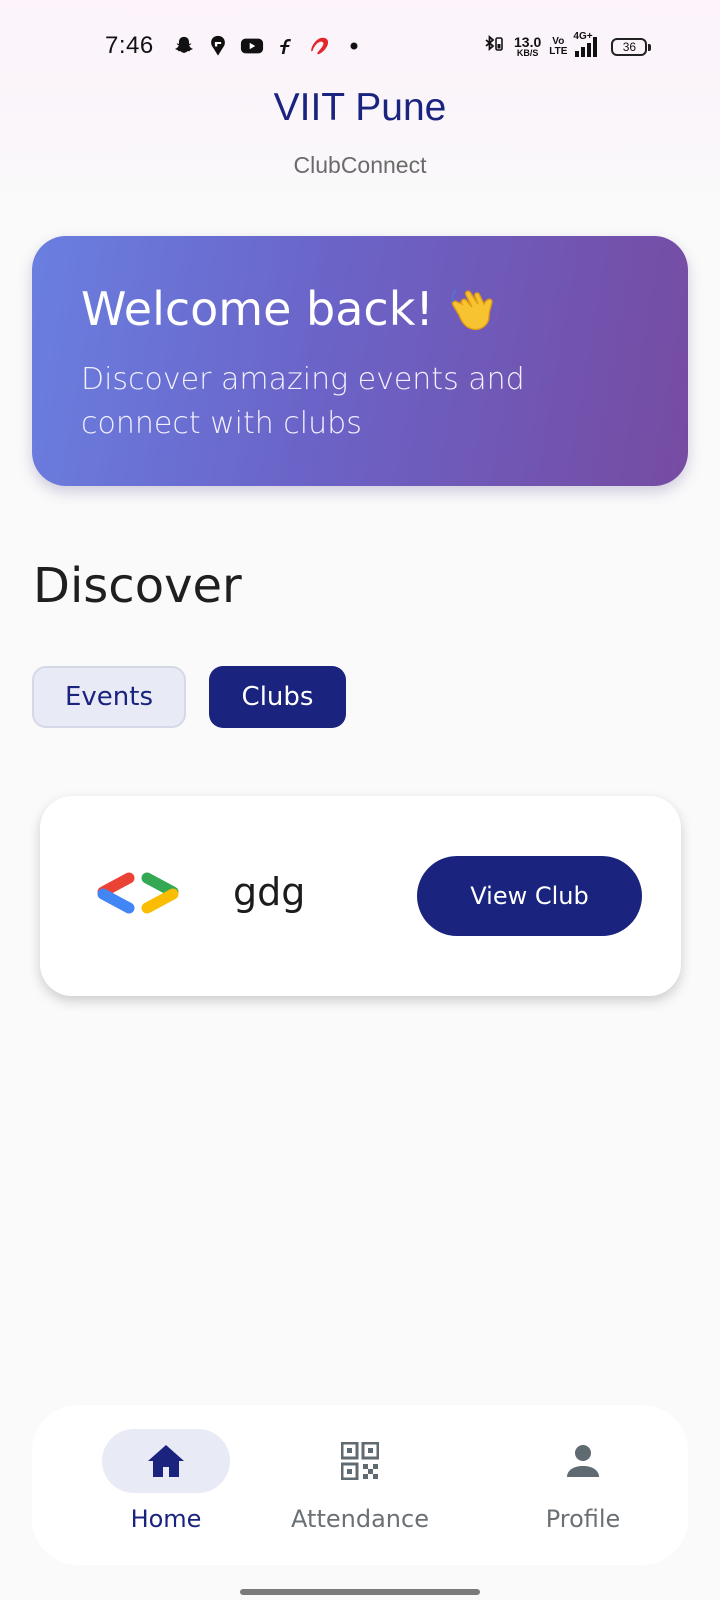  Describe the element at coordinates (269, 892) in the screenshot. I see `club-name: gdg` at that location.